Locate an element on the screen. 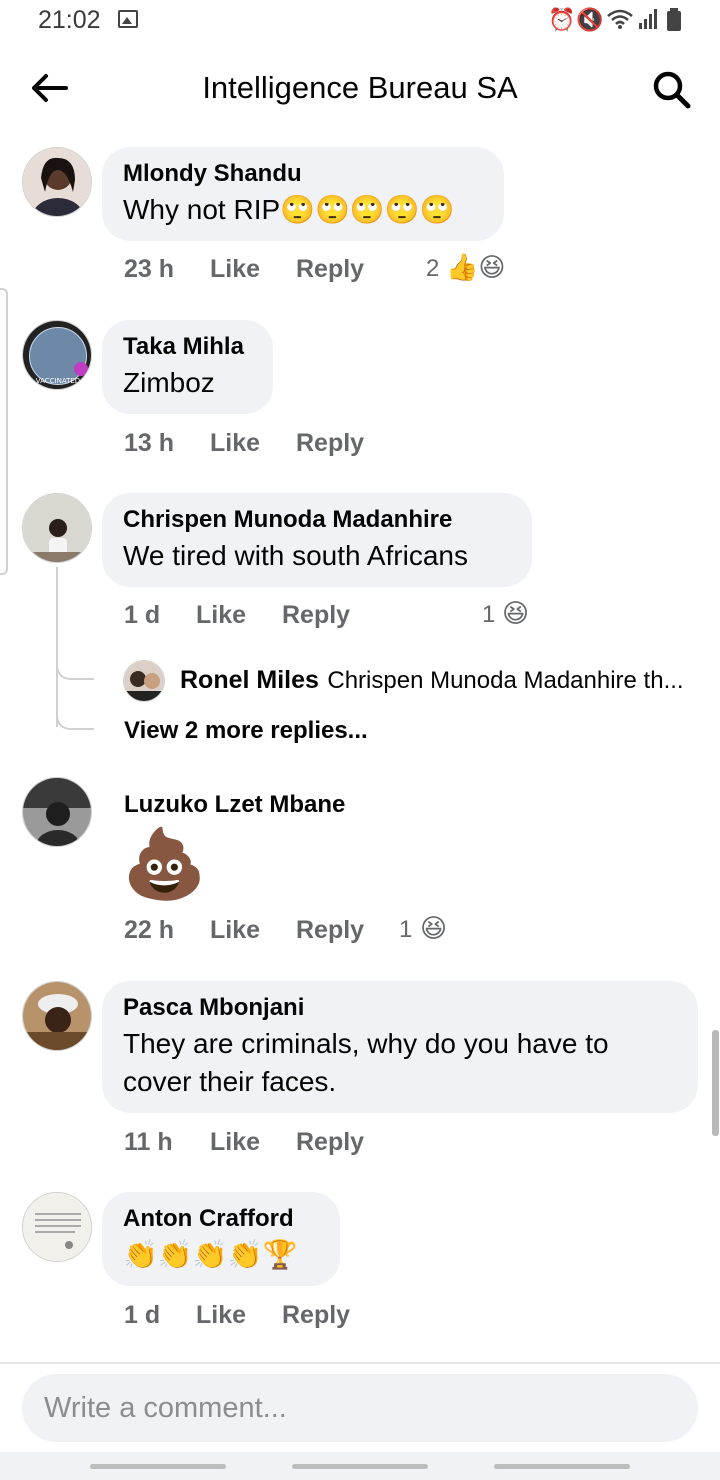 The height and width of the screenshot is (1480, 720). comment-bubble: Mlondy Shandu Why not RIP🙄🙄🙄🙄🙄 is located at coordinates (303, 194).